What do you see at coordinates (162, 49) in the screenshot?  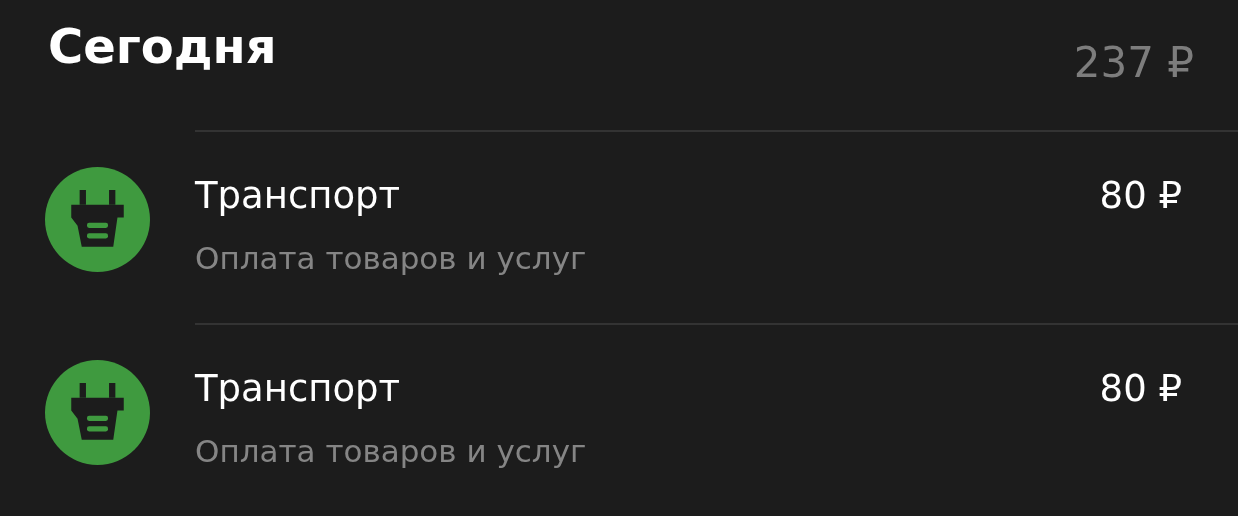 I see `section-title: Сегодня` at bounding box center [162, 49].